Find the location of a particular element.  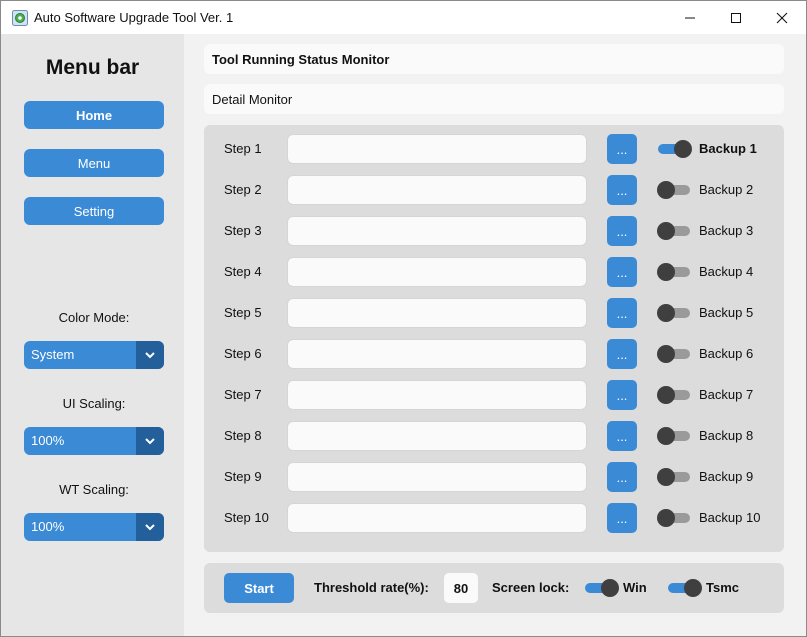

backup-label: Backup 3 is located at coordinates (726, 230).